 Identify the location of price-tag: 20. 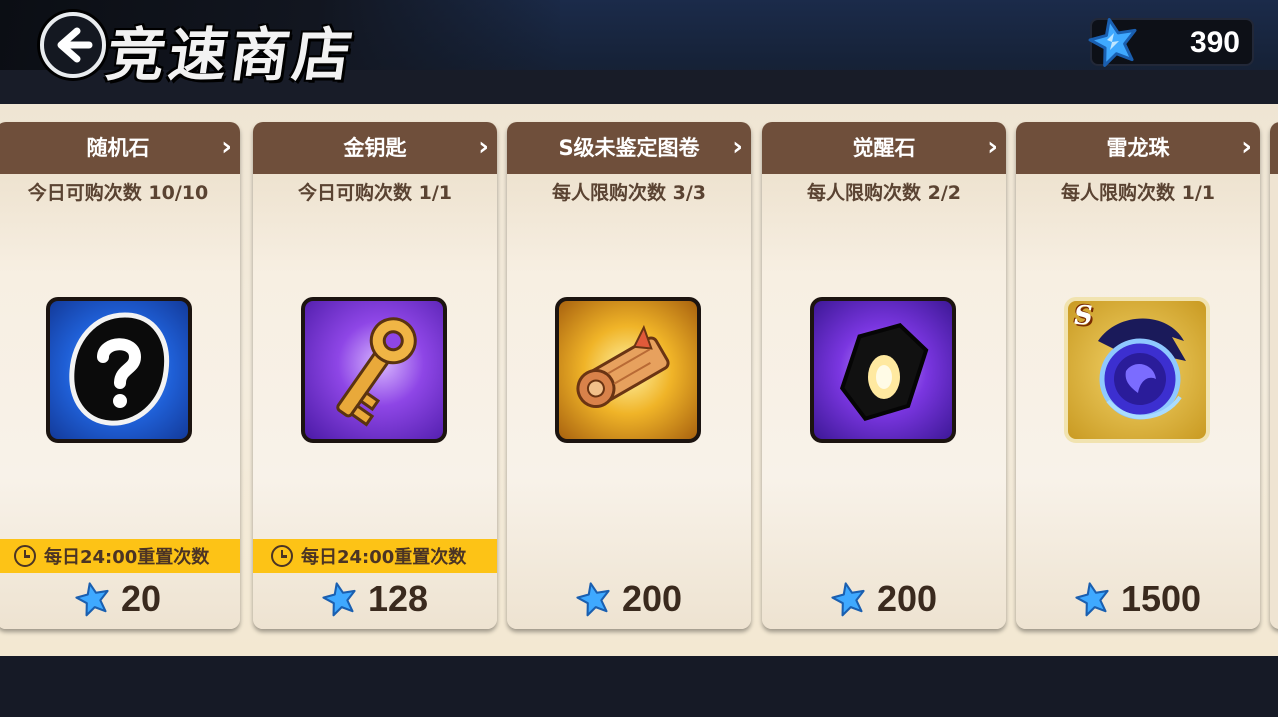
(120, 599).